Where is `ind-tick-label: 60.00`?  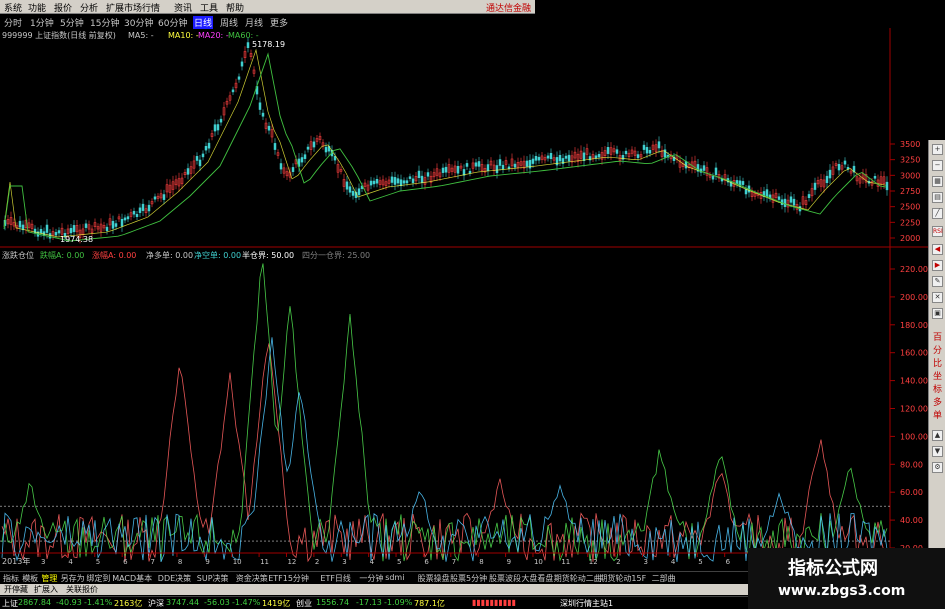
ind-tick-label: 60.00 is located at coordinates (911, 492).